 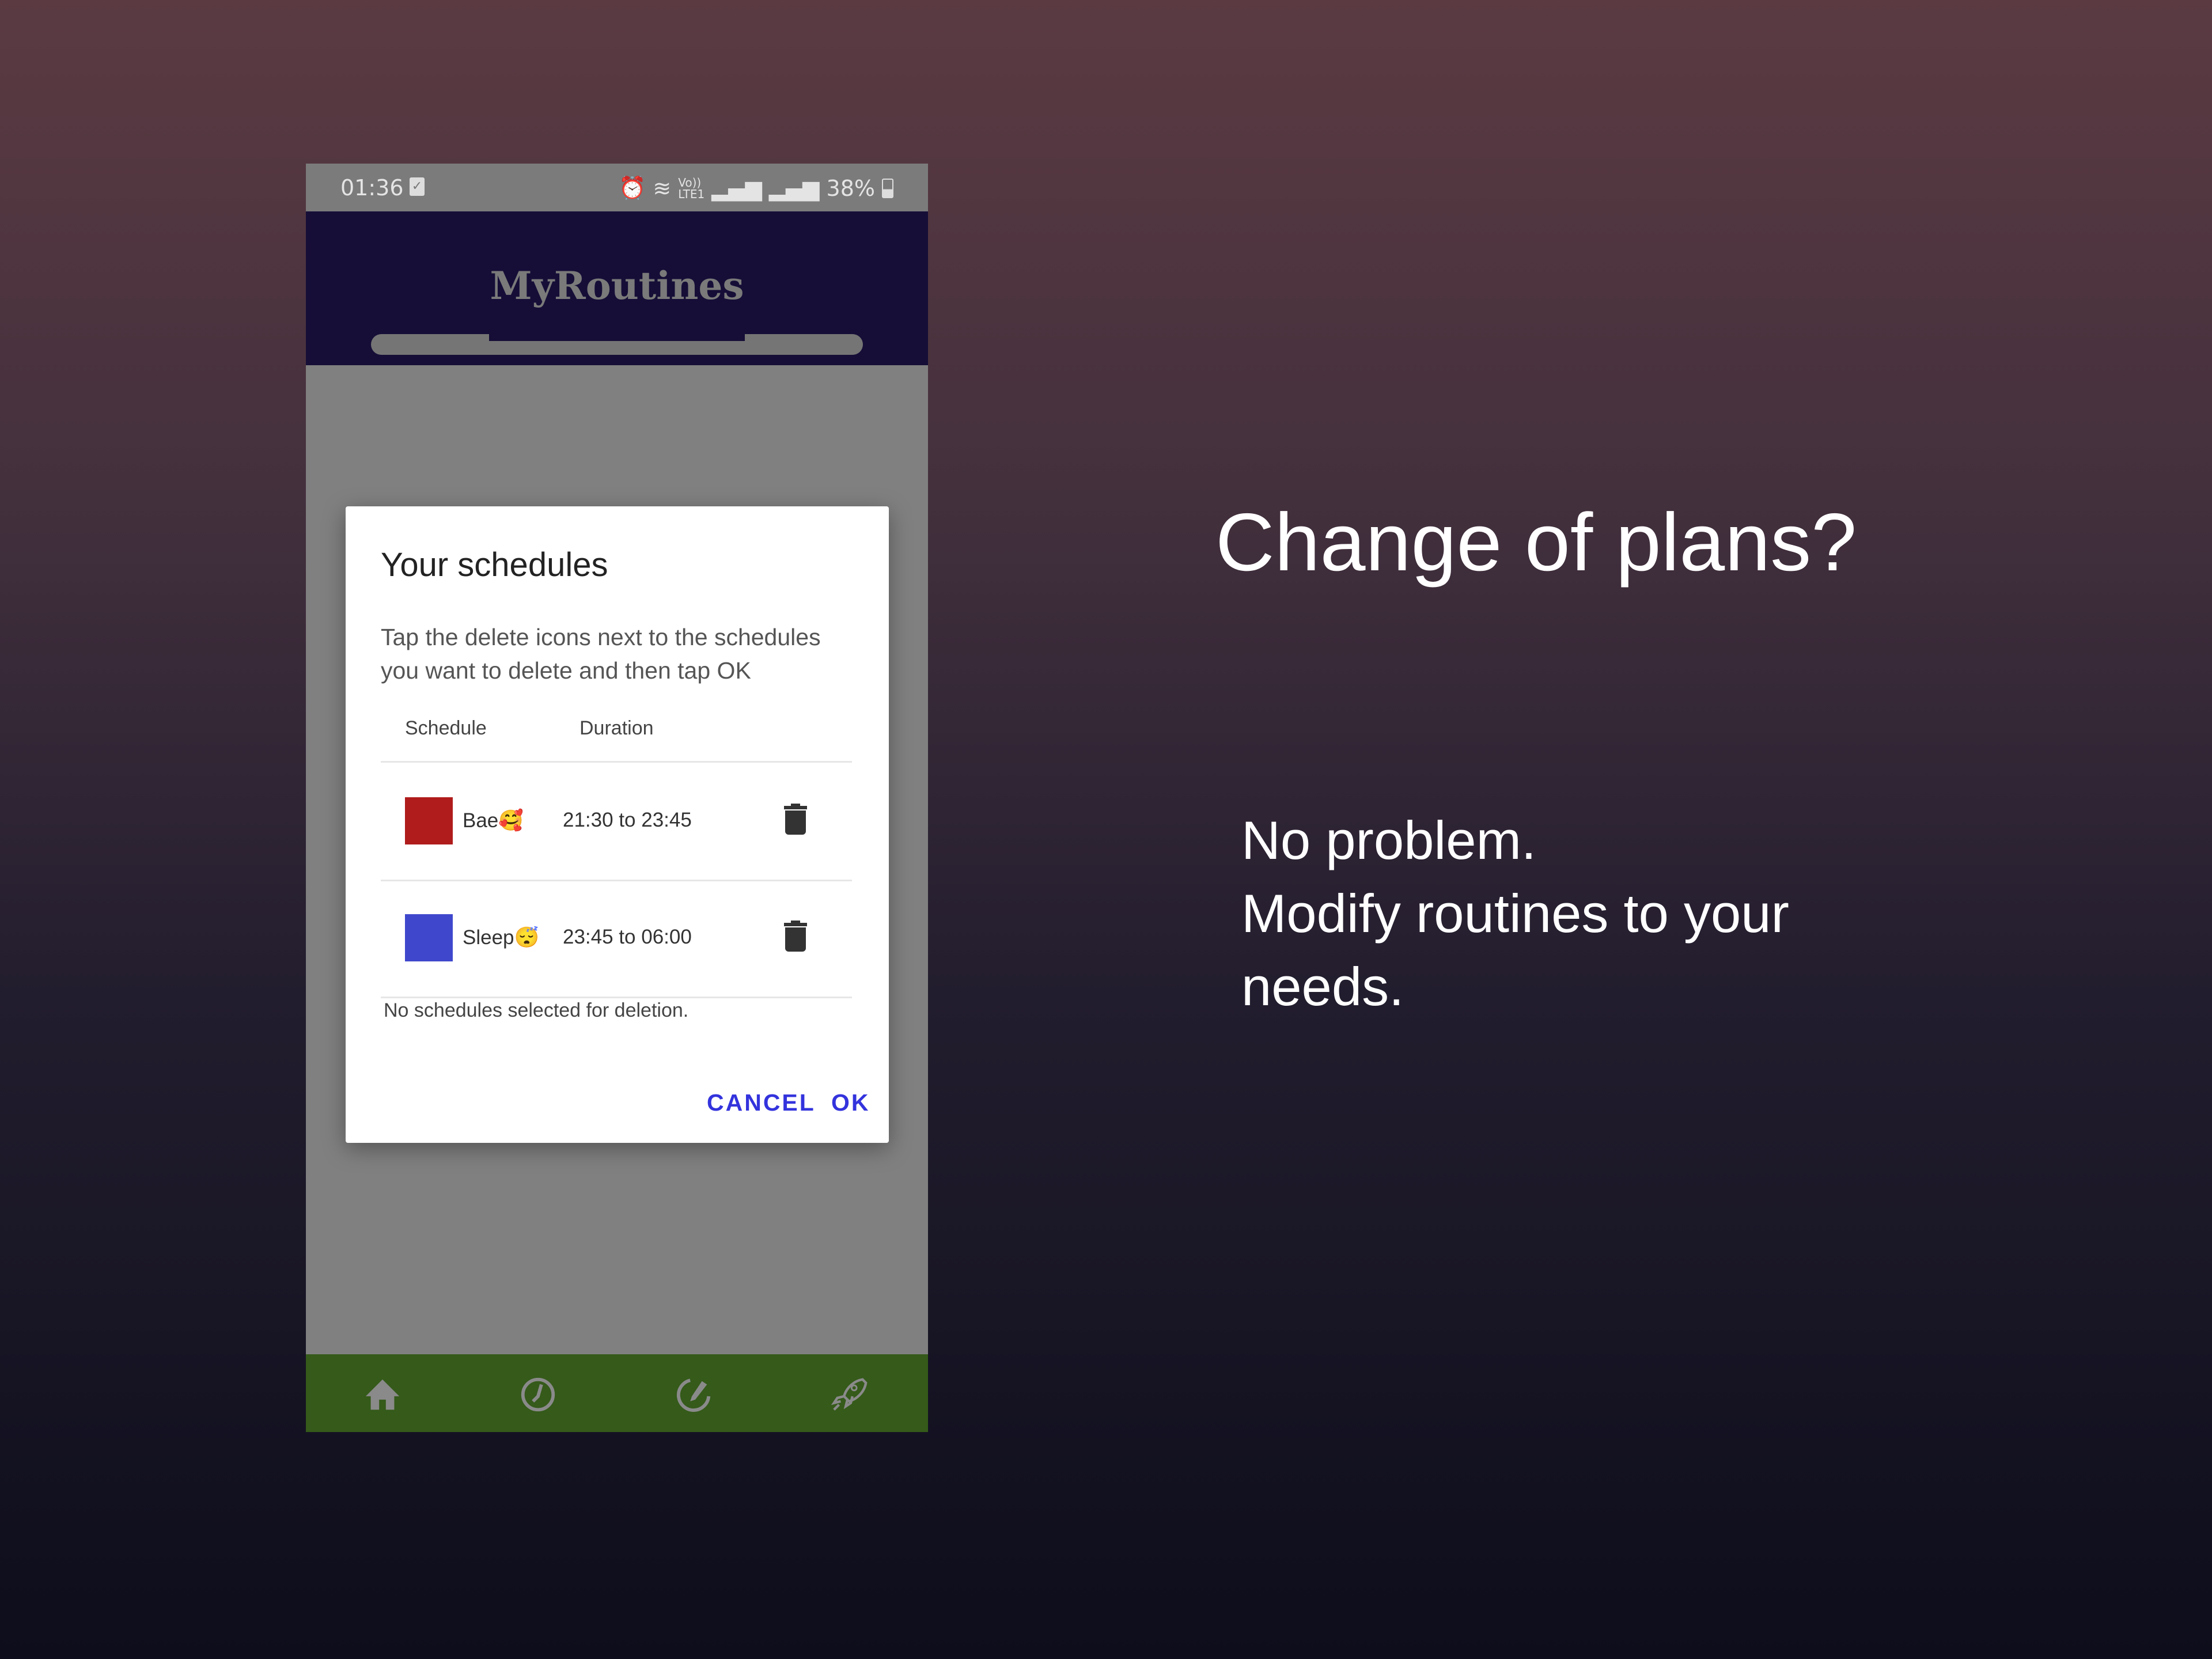 I want to click on promo-line-1: No problem., so click(x=1388, y=840).